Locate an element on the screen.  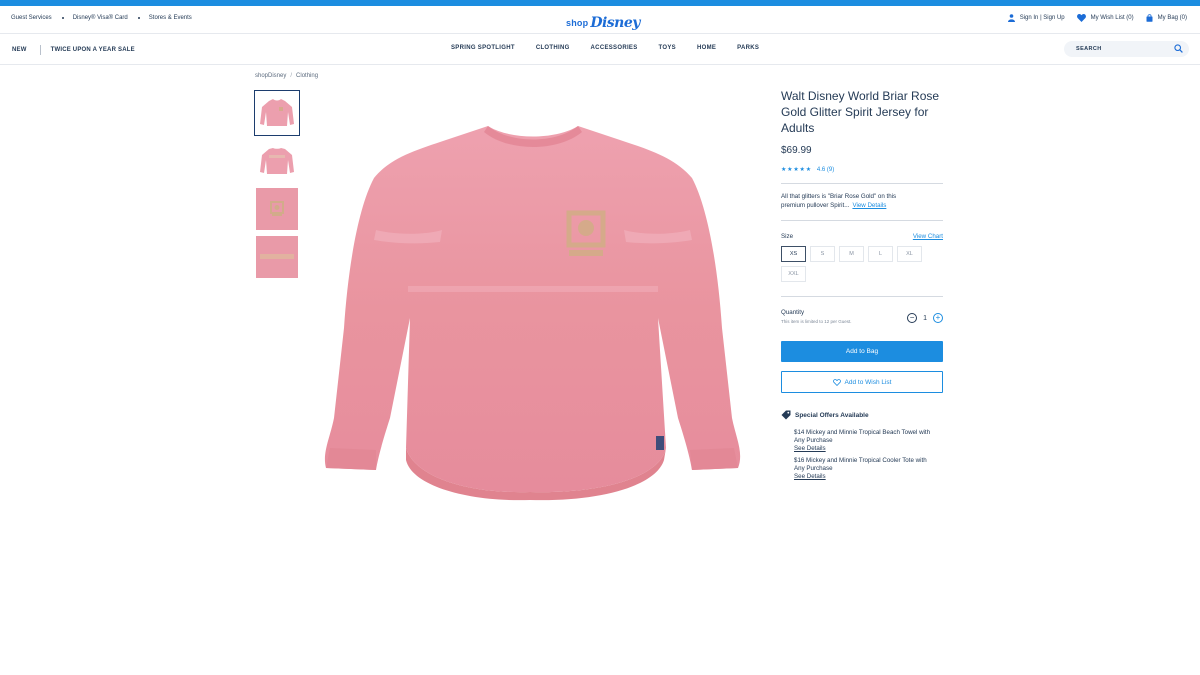
product-rating: ★★★★★ 4.6 (9) is located at coordinates (862, 170).